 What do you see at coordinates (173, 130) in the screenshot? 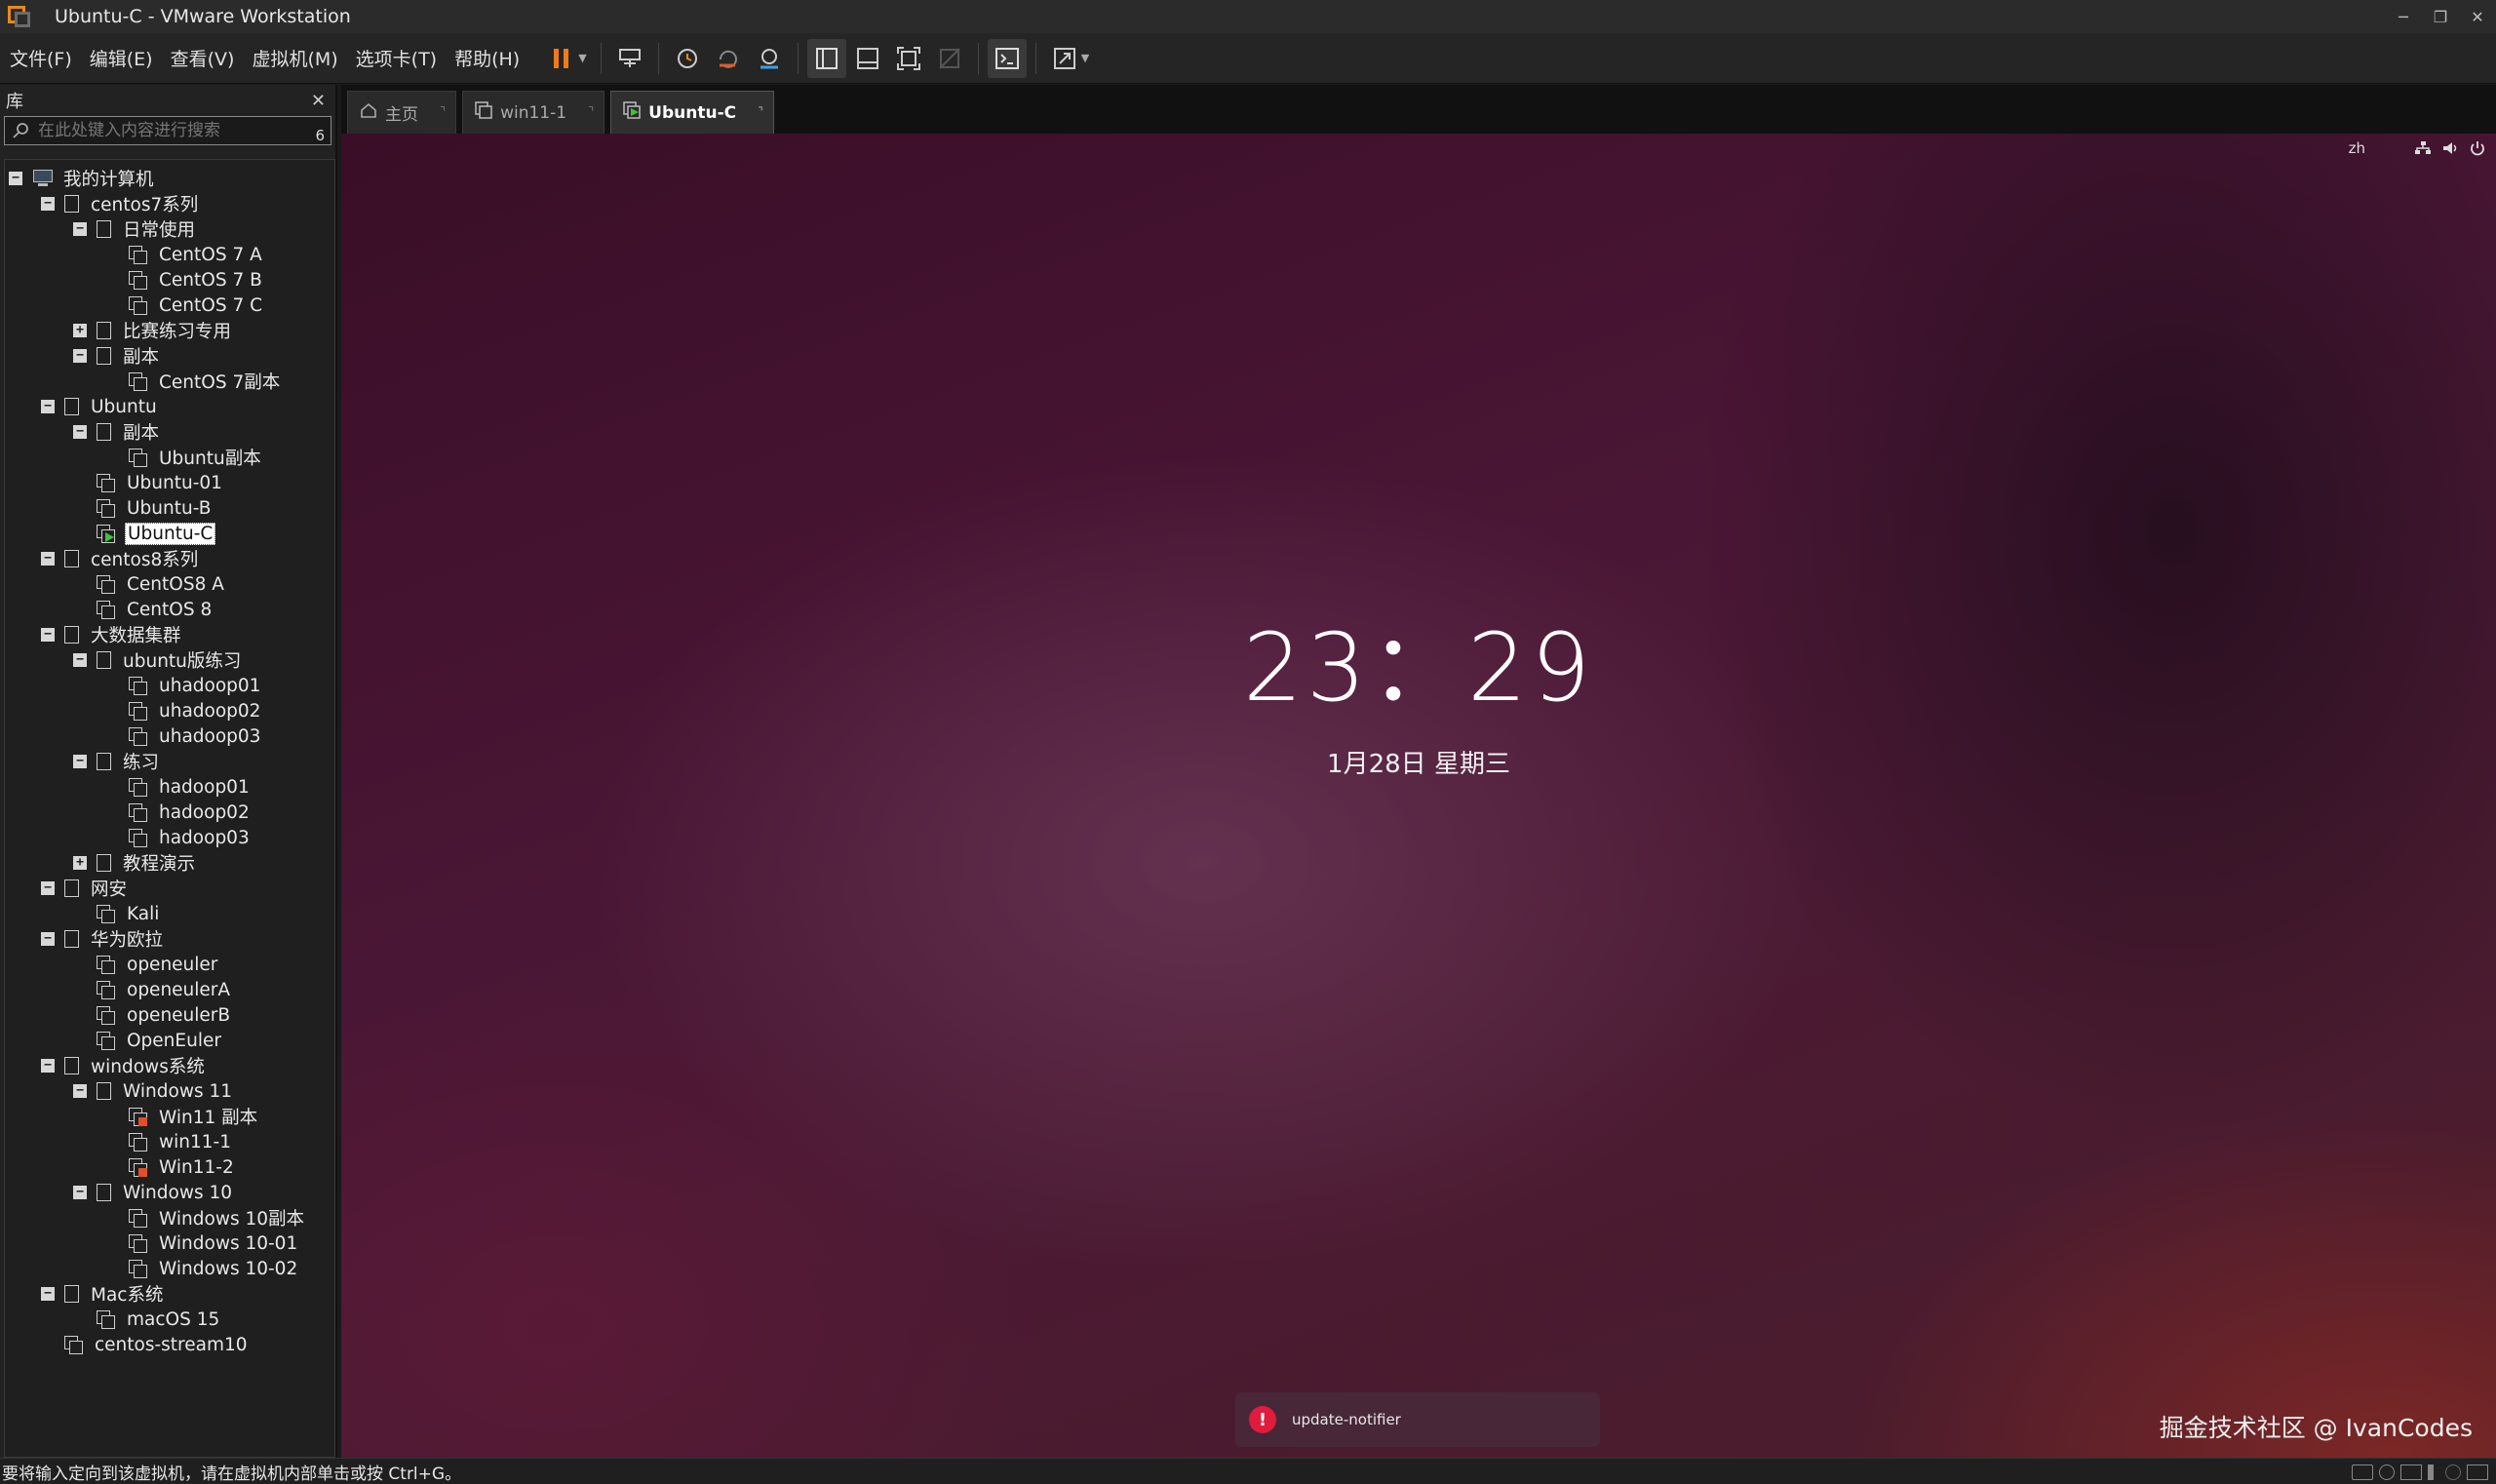
I see `library-search-input` at bounding box center [173, 130].